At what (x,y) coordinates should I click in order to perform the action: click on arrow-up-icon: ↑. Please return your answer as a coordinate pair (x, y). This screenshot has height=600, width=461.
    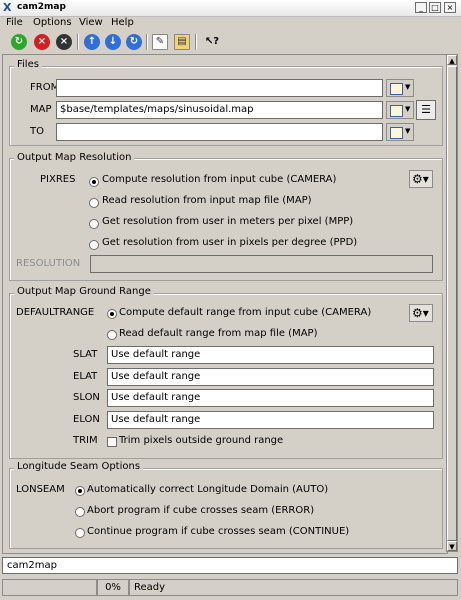
    Looking at the image, I should click on (92, 42).